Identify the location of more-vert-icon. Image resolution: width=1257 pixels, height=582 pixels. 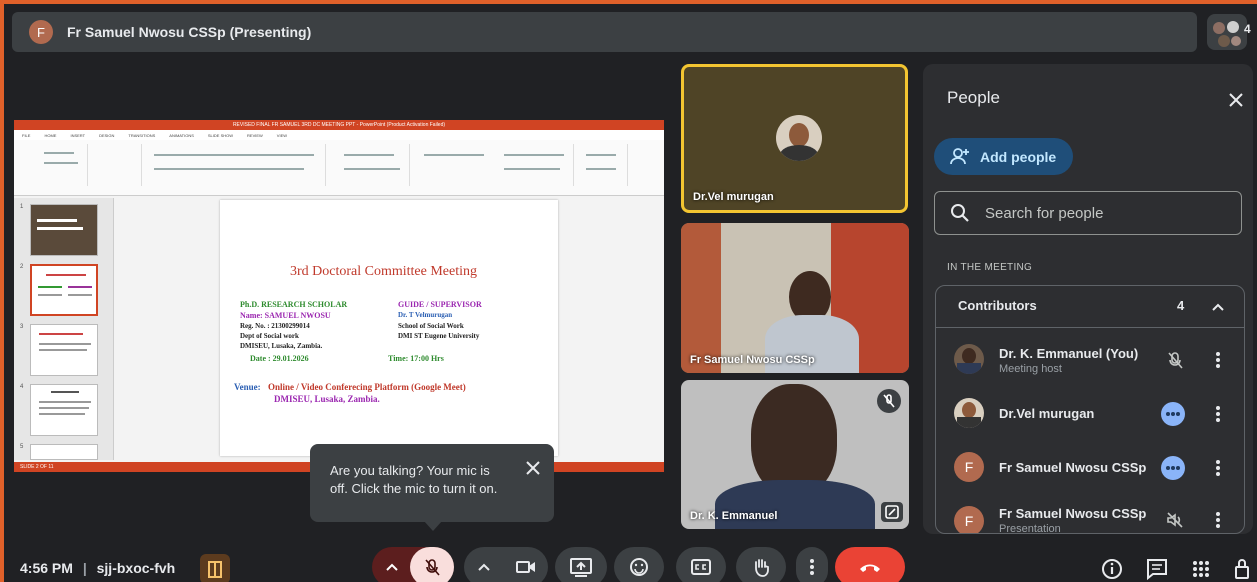
(812, 567).